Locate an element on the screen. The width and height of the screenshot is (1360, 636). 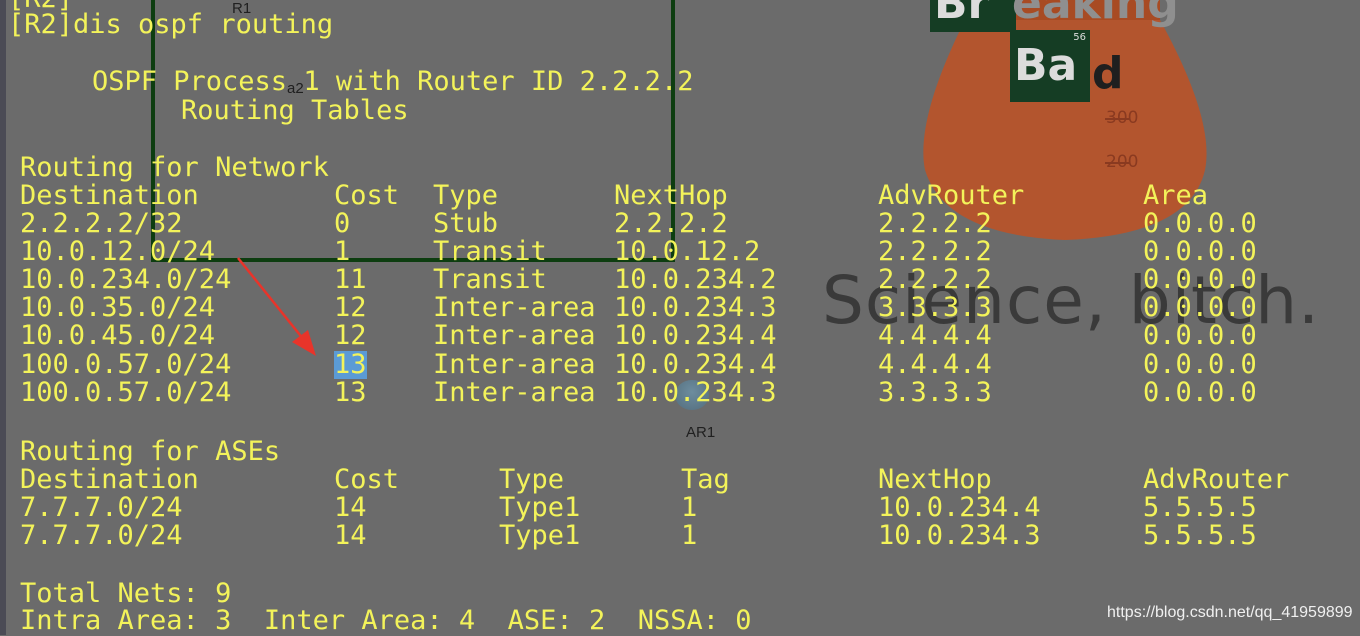
network-section-title: Routing for Network is located at coordinates (174, 167).